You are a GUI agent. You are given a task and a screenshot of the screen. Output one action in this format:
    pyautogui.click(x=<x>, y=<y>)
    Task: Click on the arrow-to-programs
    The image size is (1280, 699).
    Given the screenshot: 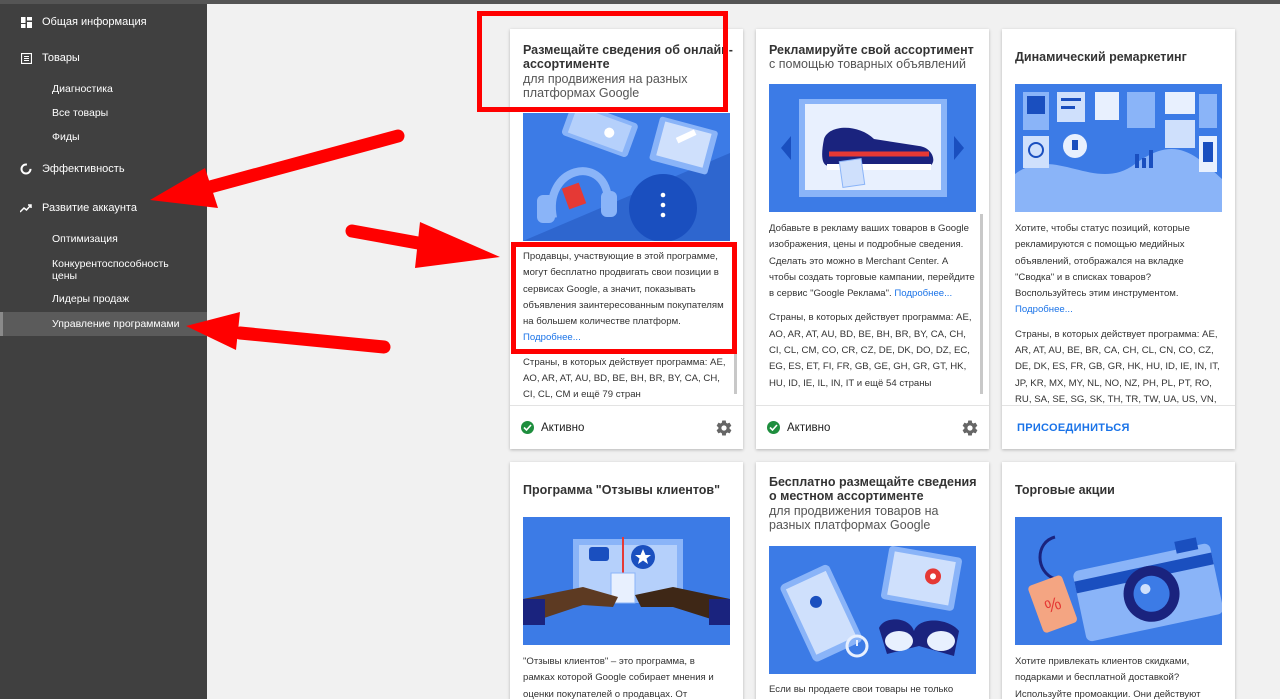 What is the action you would take?
    pyautogui.click(x=288, y=333)
    